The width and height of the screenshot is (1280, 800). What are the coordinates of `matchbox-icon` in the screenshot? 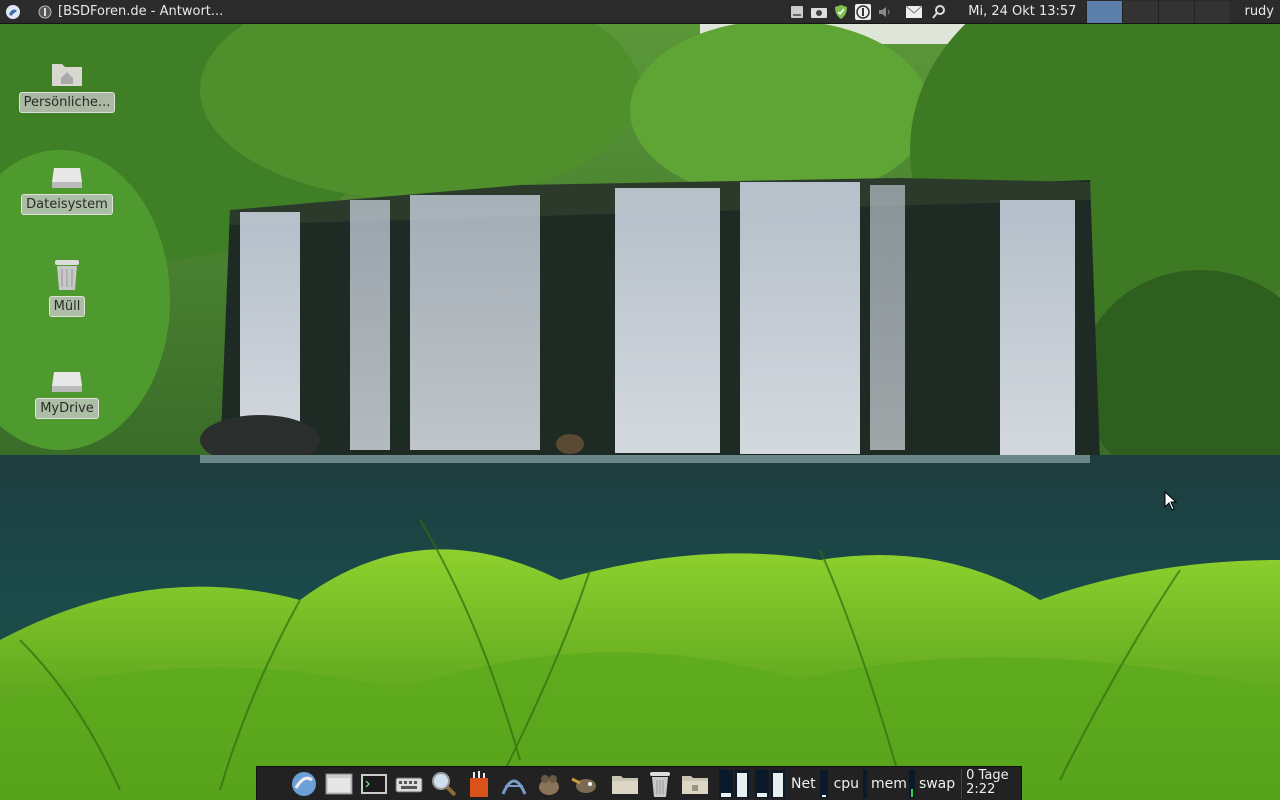 It's located at (479, 783).